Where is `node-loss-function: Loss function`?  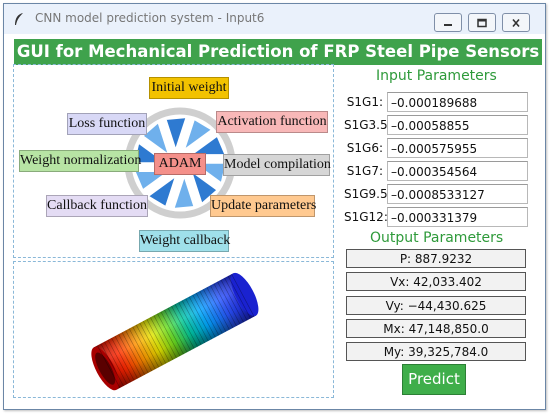 node-loss-function: Loss function is located at coordinates (107, 124).